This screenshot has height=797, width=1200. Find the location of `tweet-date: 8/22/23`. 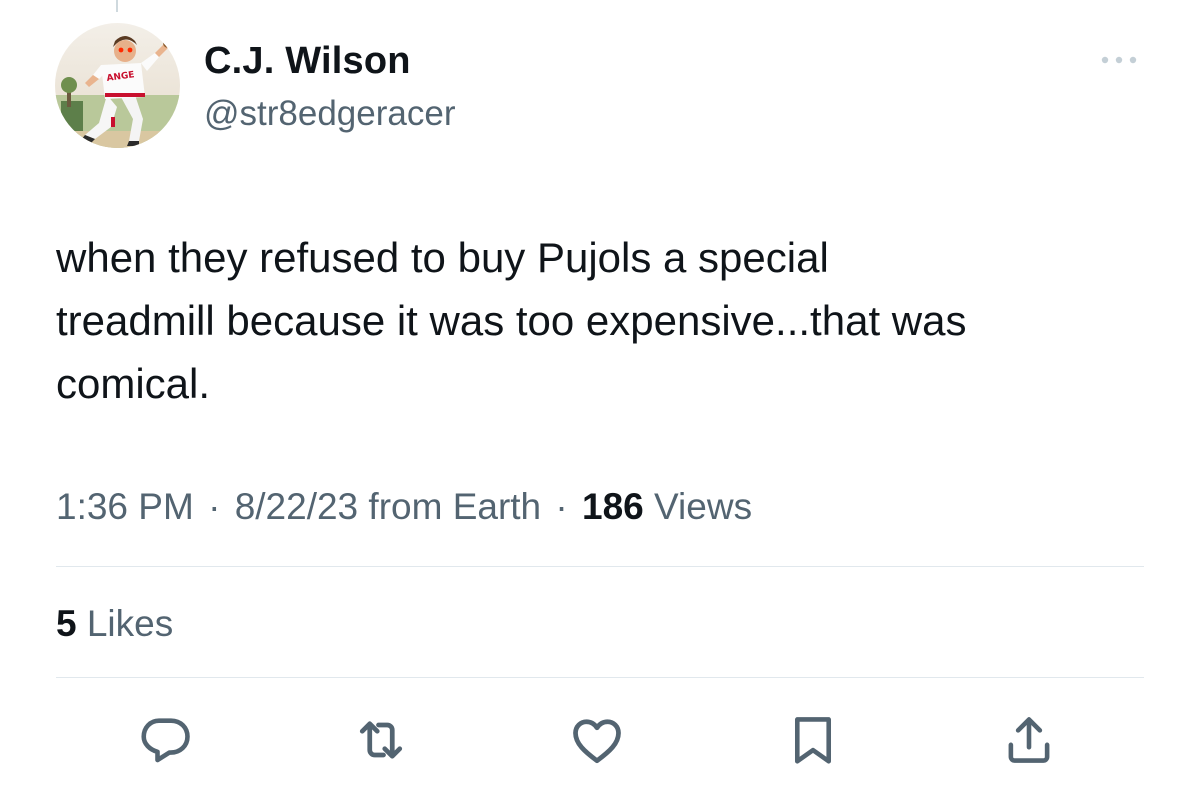

tweet-date: 8/22/23 is located at coordinates (296, 506).